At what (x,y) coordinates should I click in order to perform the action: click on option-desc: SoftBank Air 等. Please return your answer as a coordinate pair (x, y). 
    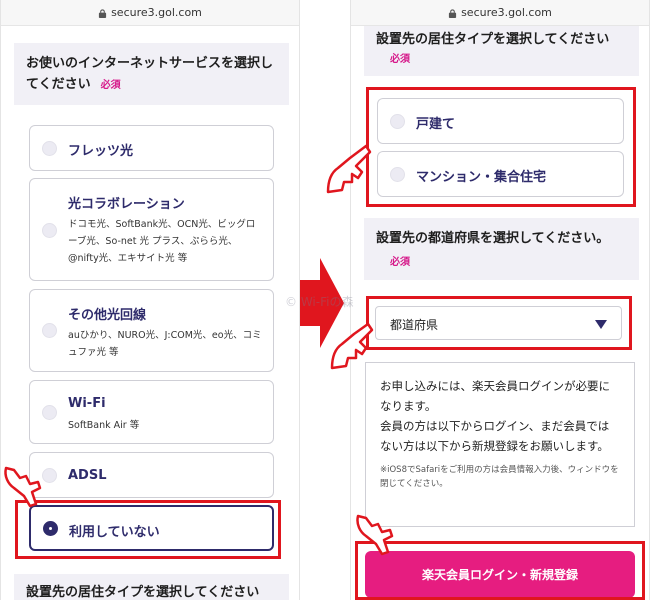
    Looking at the image, I should click on (104, 425).